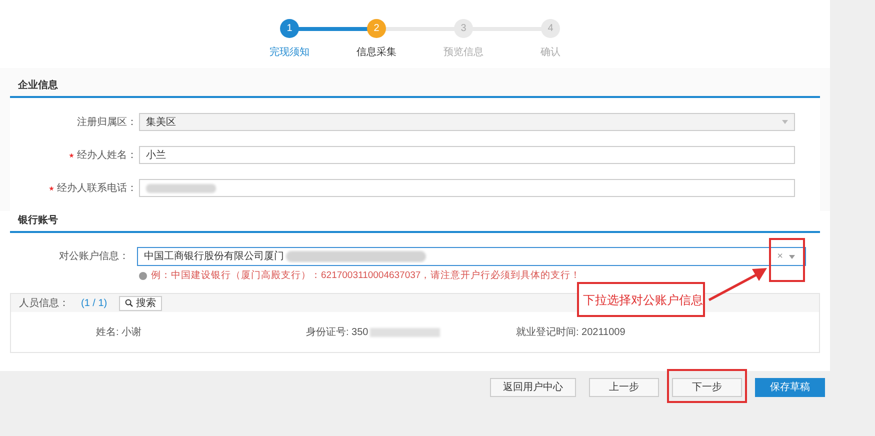  Describe the element at coordinates (94, 303) in the screenshot. I see `record-count: (1 / 1)` at that location.